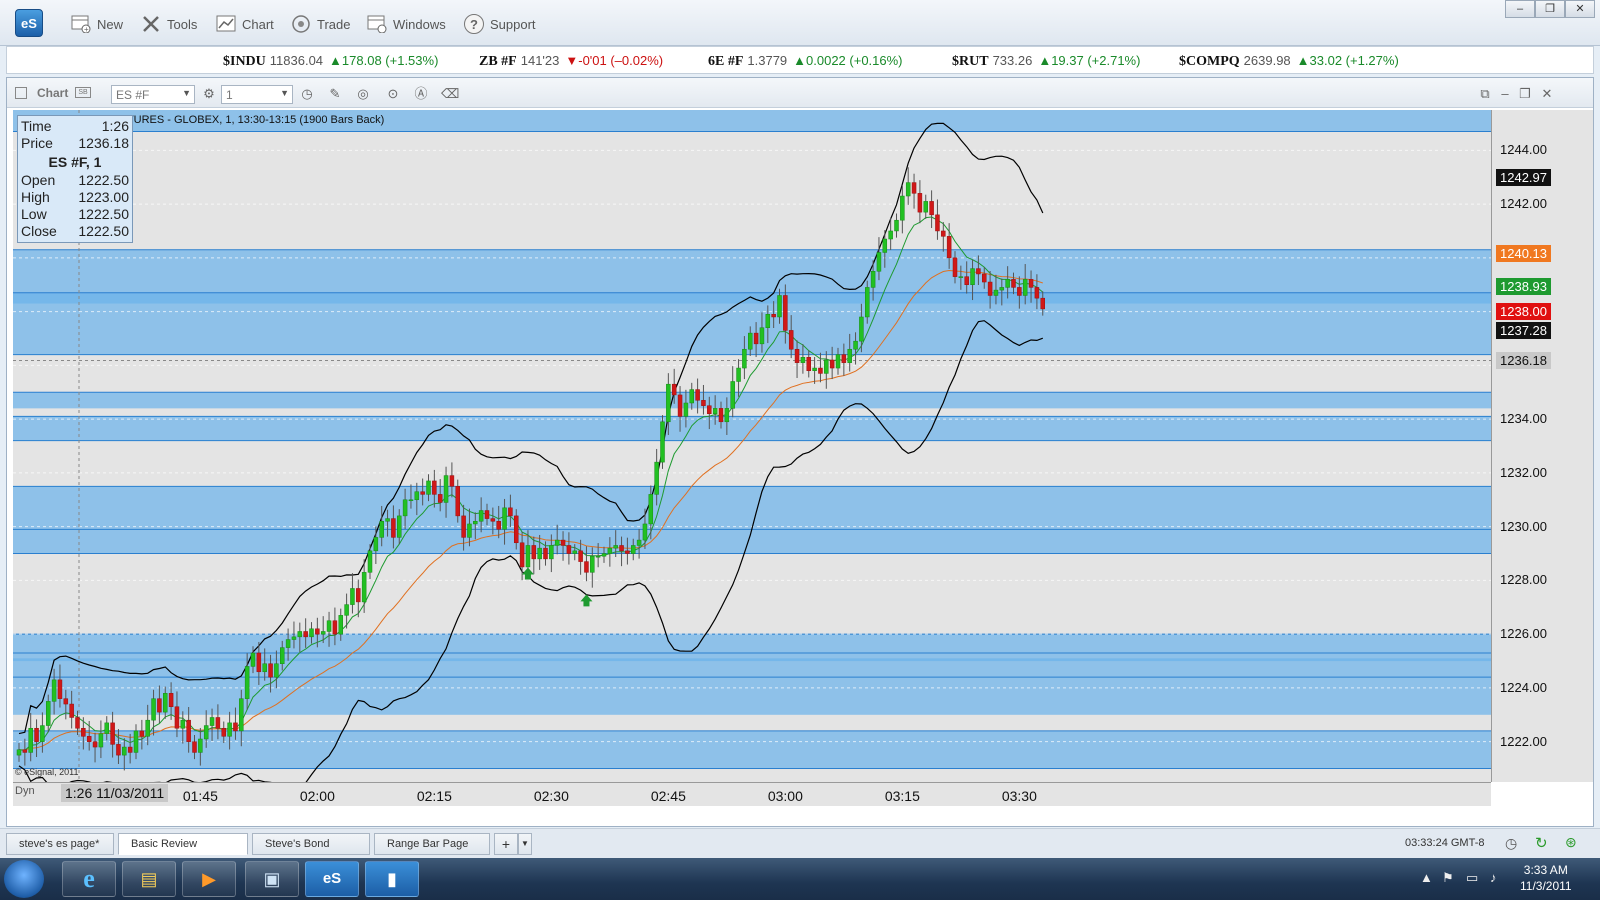 The height and width of the screenshot is (900, 1600). What do you see at coordinates (970, 61) in the screenshot?
I see `ticker-symbol: $RUT` at bounding box center [970, 61].